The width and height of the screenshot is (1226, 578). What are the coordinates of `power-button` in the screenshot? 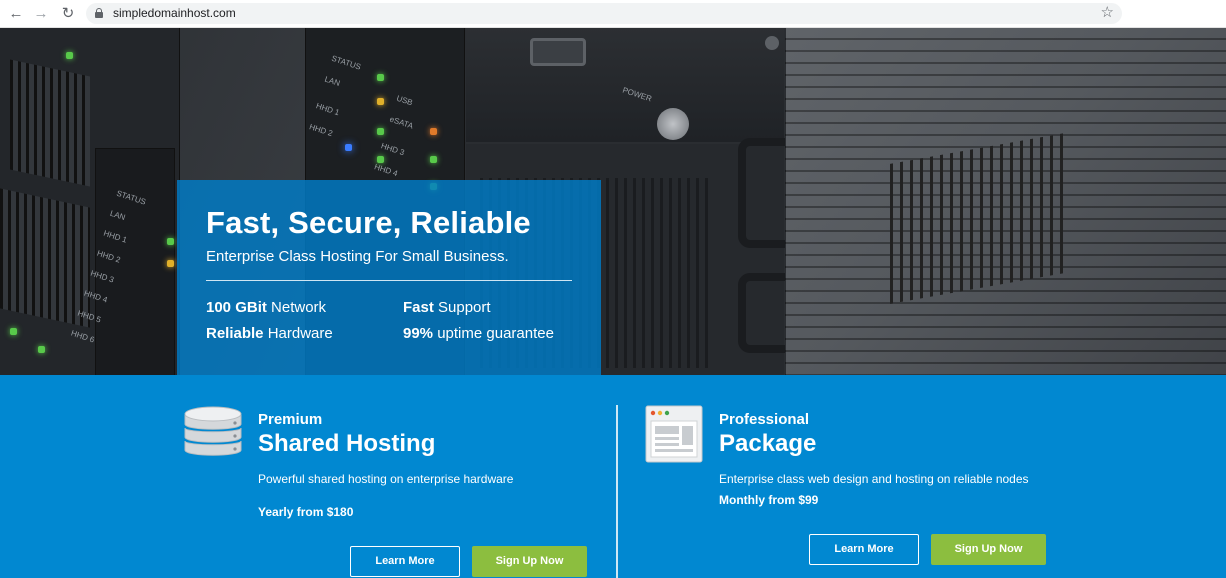 It's located at (673, 124).